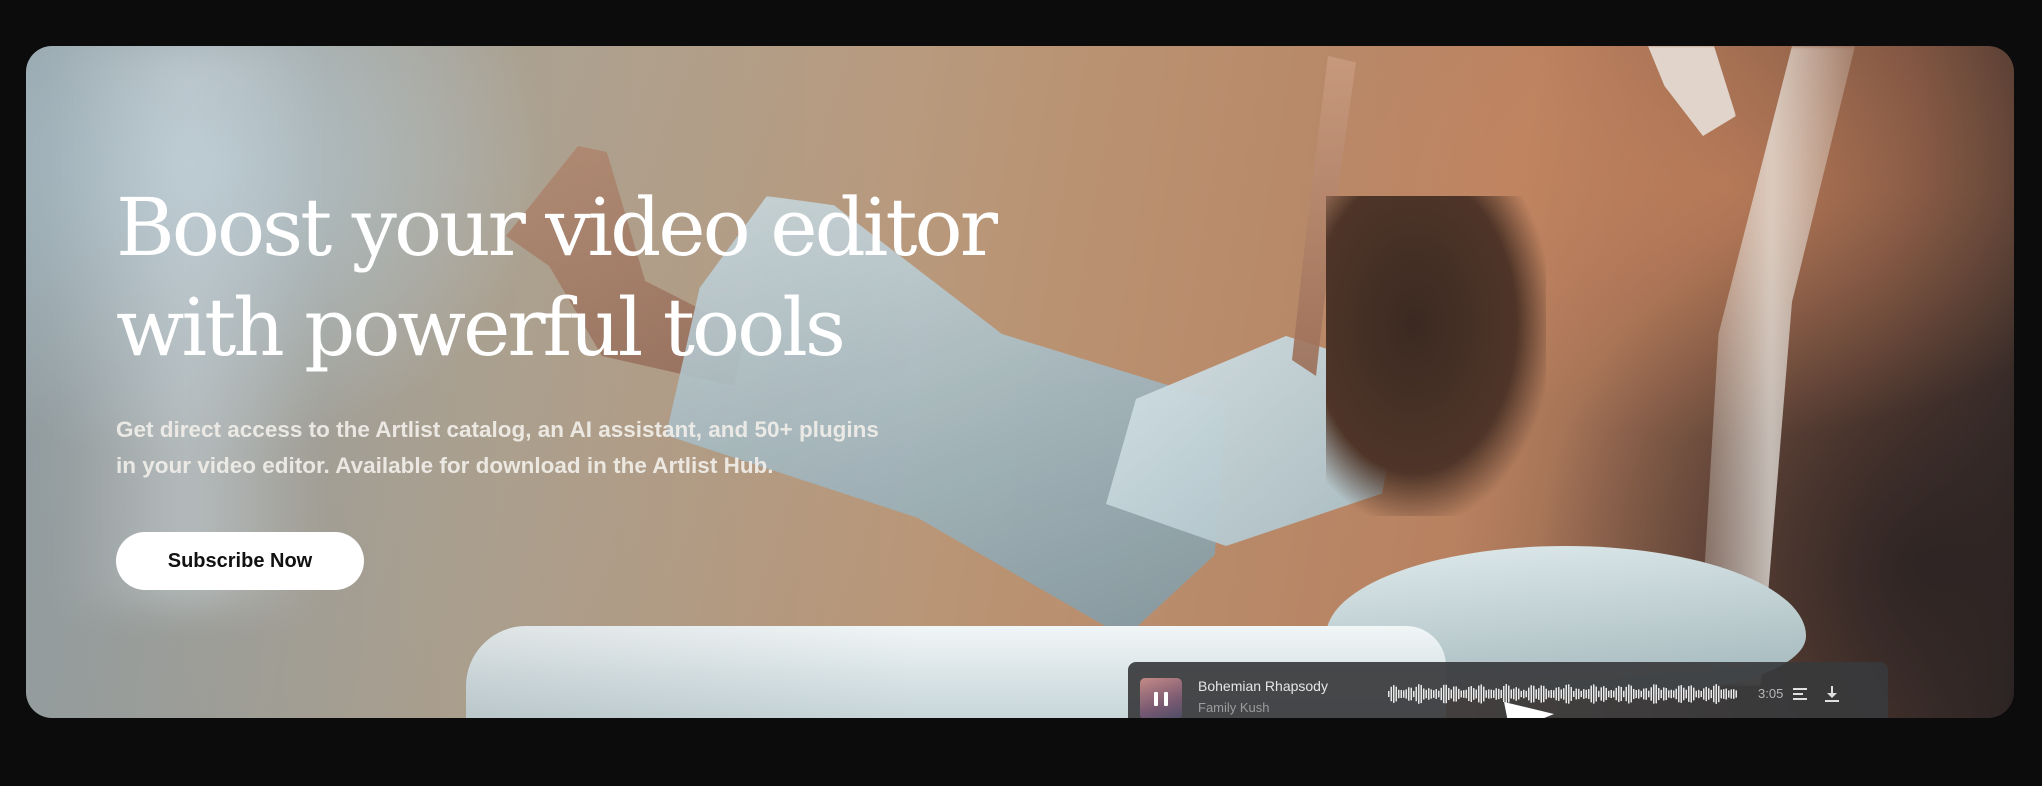 The width and height of the screenshot is (2042, 786). Describe the element at coordinates (1234, 707) in the screenshot. I see `track-artist: Family Kush` at that location.